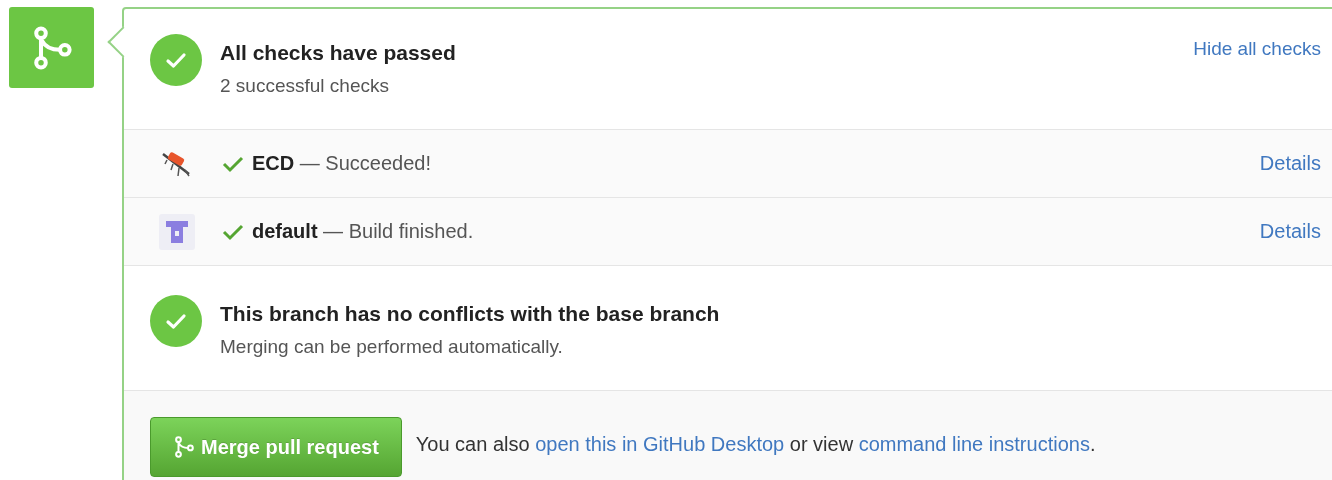 Image resolution: width=1332 pixels, height=480 pixels. What do you see at coordinates (338, 53) in the screenshot?
I see `checks-title: All checks have passed` at bounding box center [338, 53].